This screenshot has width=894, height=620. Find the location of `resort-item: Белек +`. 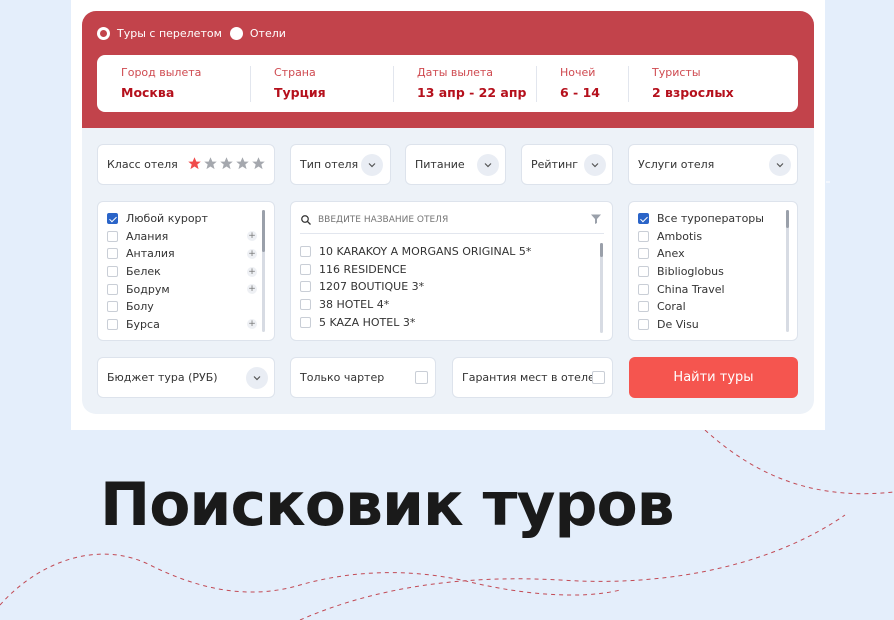

resort-item: Белек + is located at coordinates (182, 272).